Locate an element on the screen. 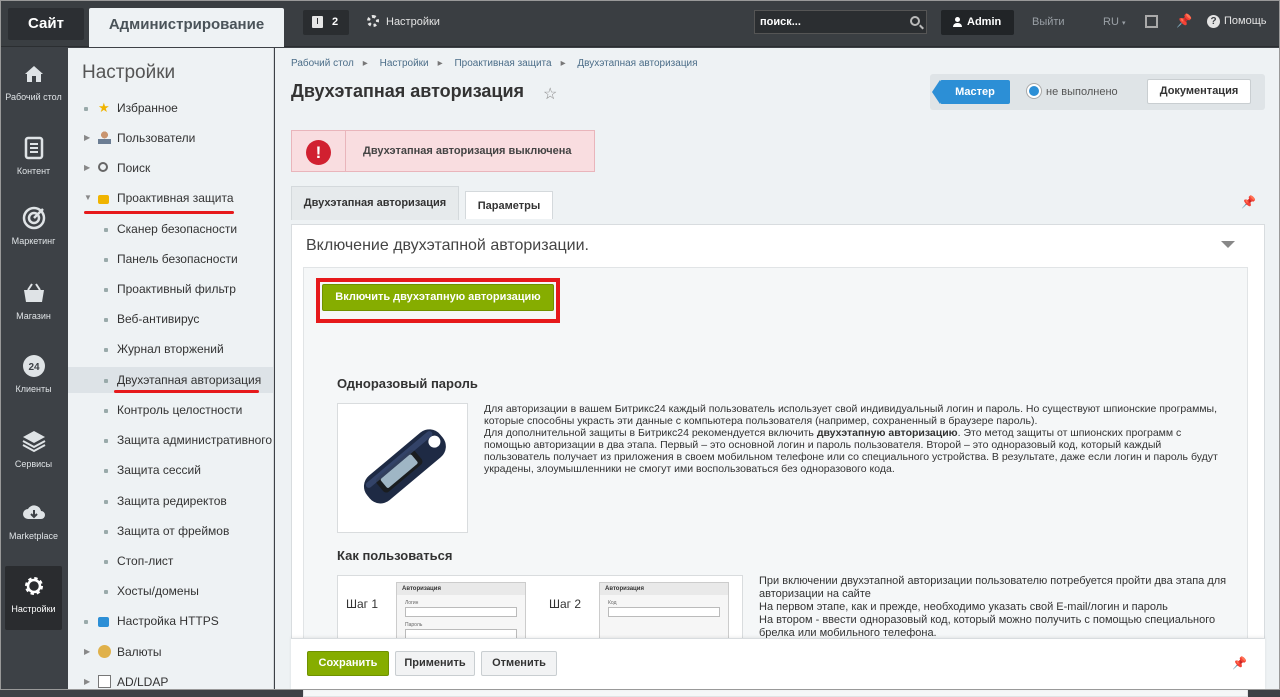 The height and width of the screenshot is (697, 1280). documentation-button: Документация is located at coordinates (1199, 91).